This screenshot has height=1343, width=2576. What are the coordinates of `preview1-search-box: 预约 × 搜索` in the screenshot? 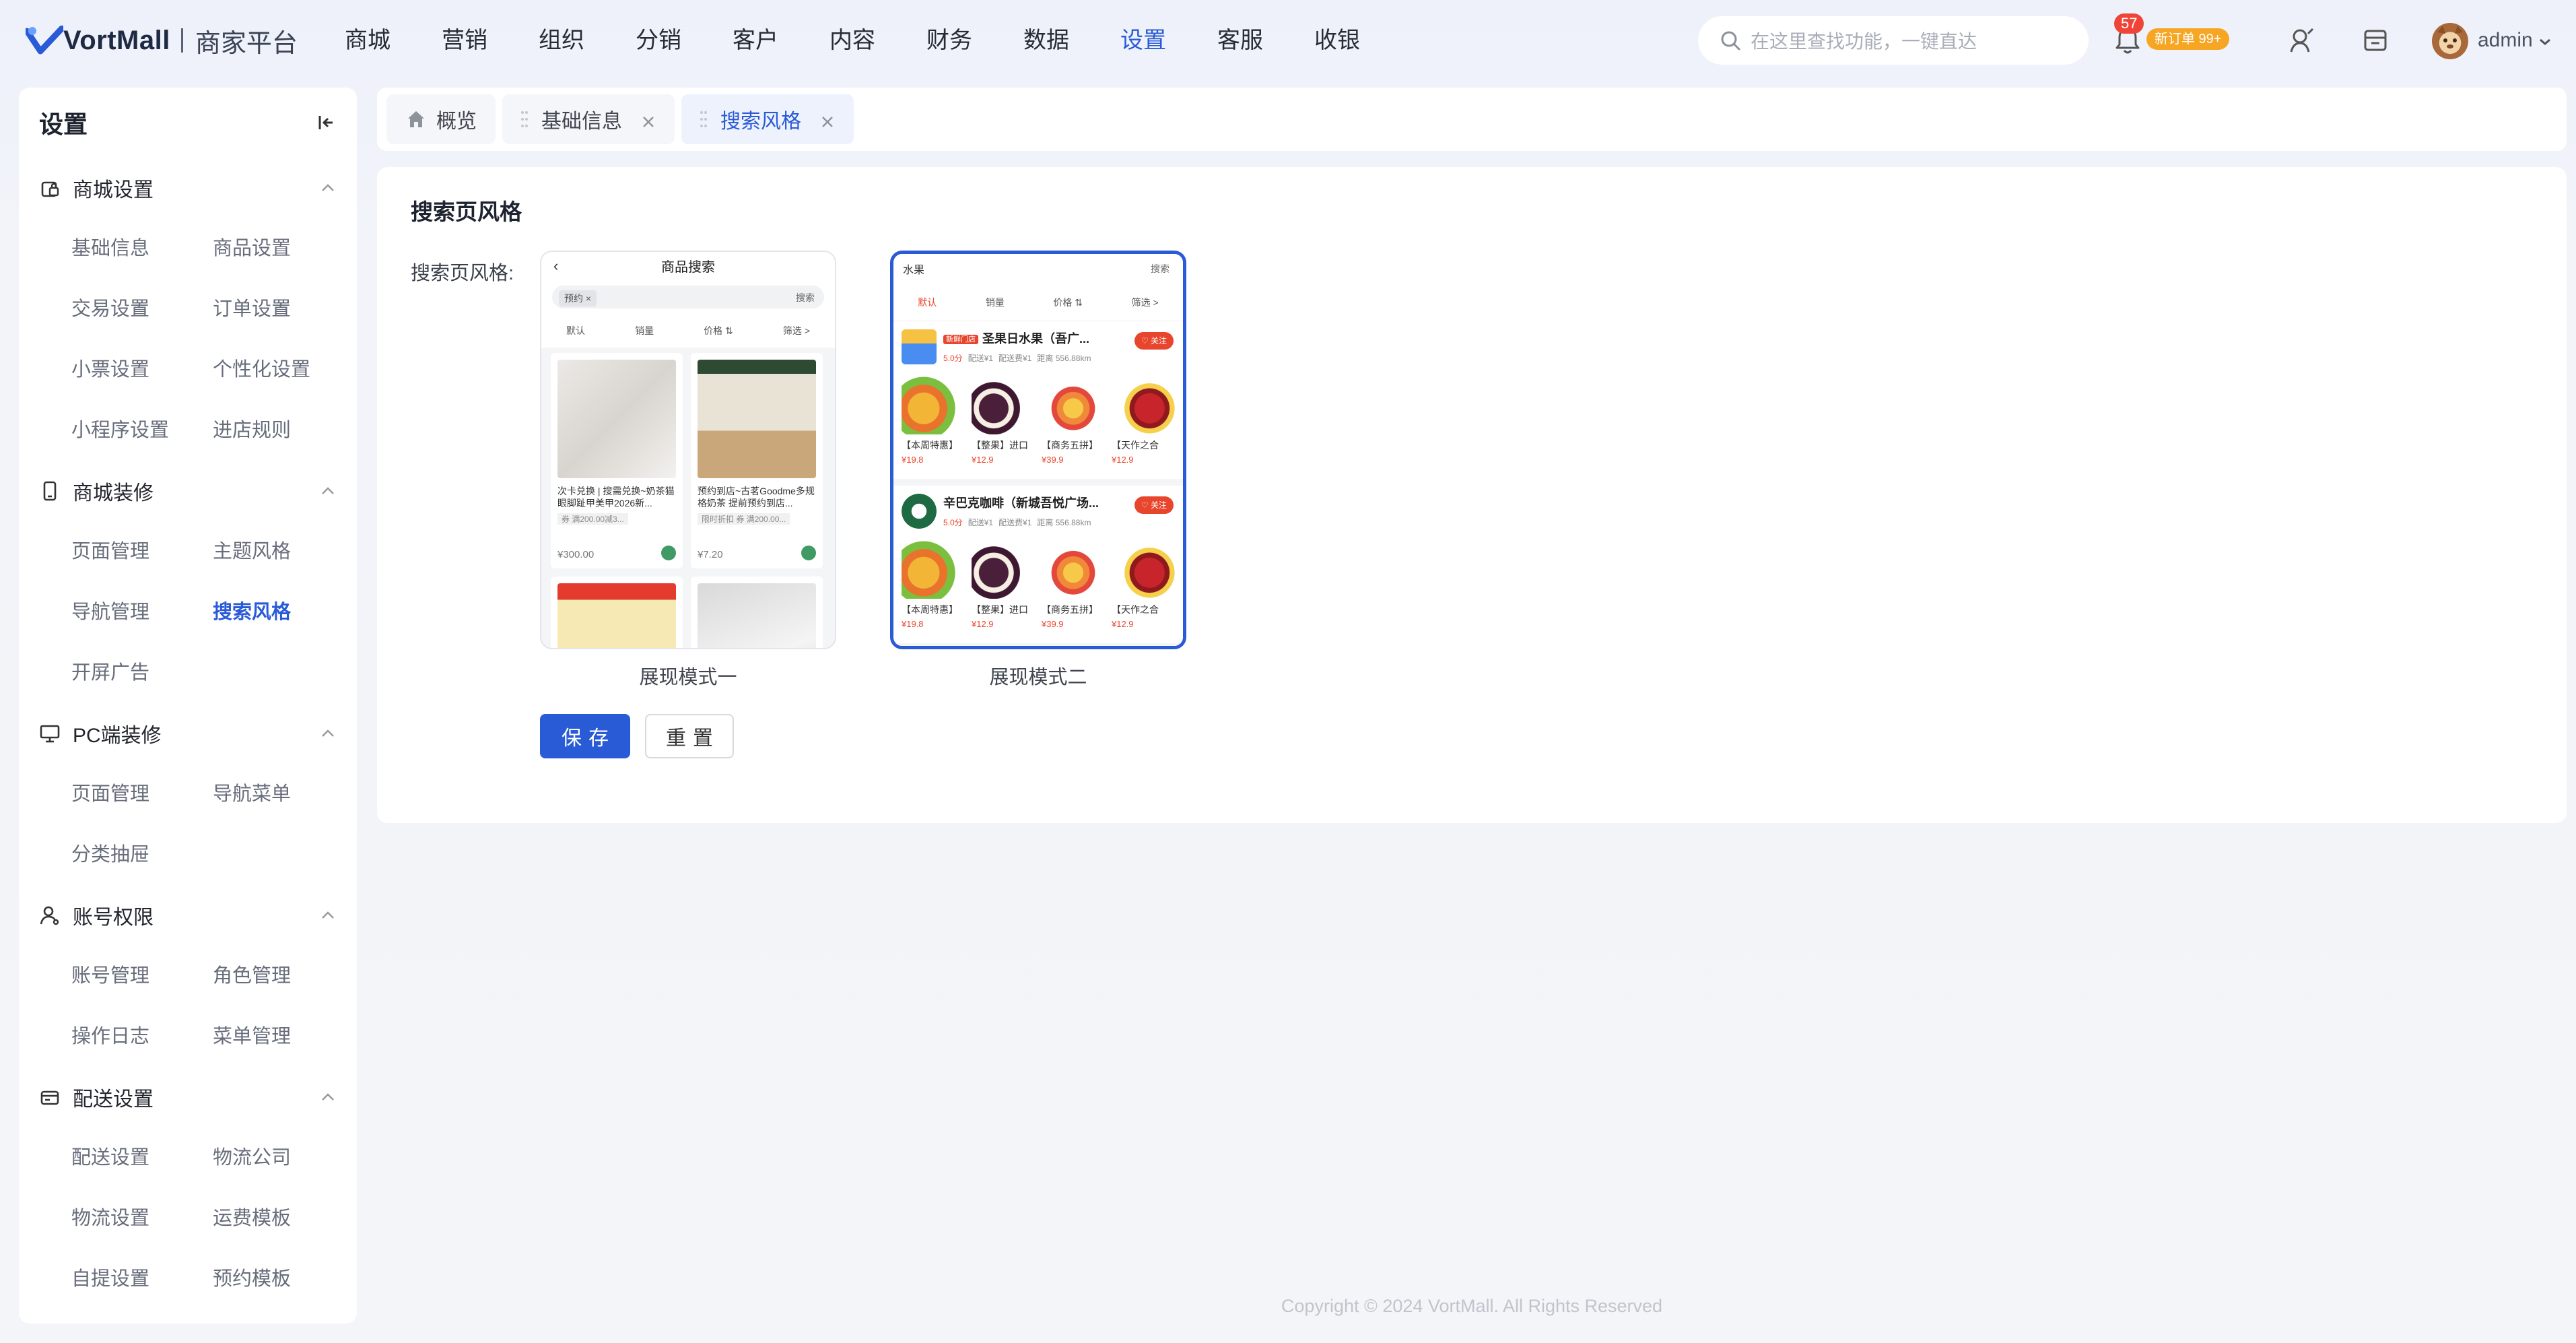 It's located at (688, 297).